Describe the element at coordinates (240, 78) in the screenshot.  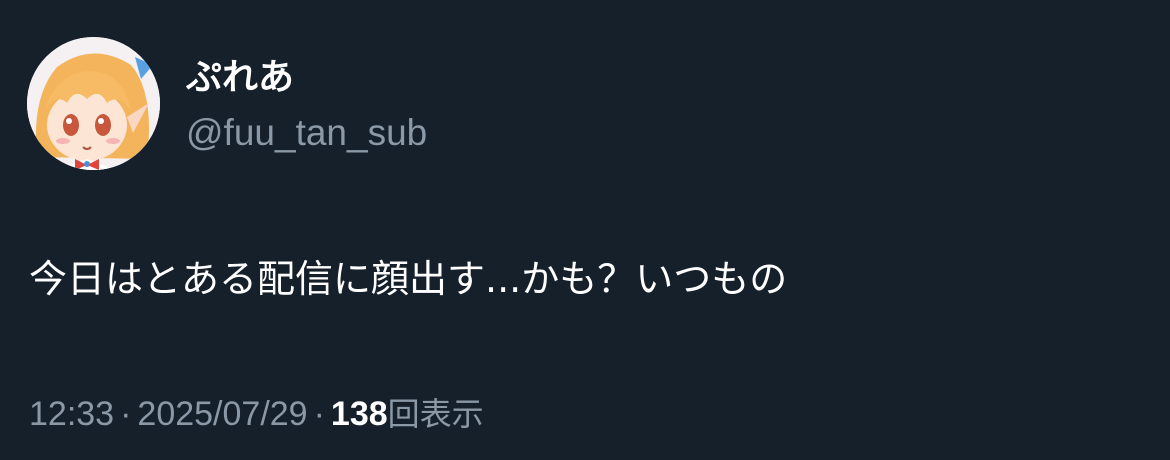
I see `display-name: ぷれあ` at that location.